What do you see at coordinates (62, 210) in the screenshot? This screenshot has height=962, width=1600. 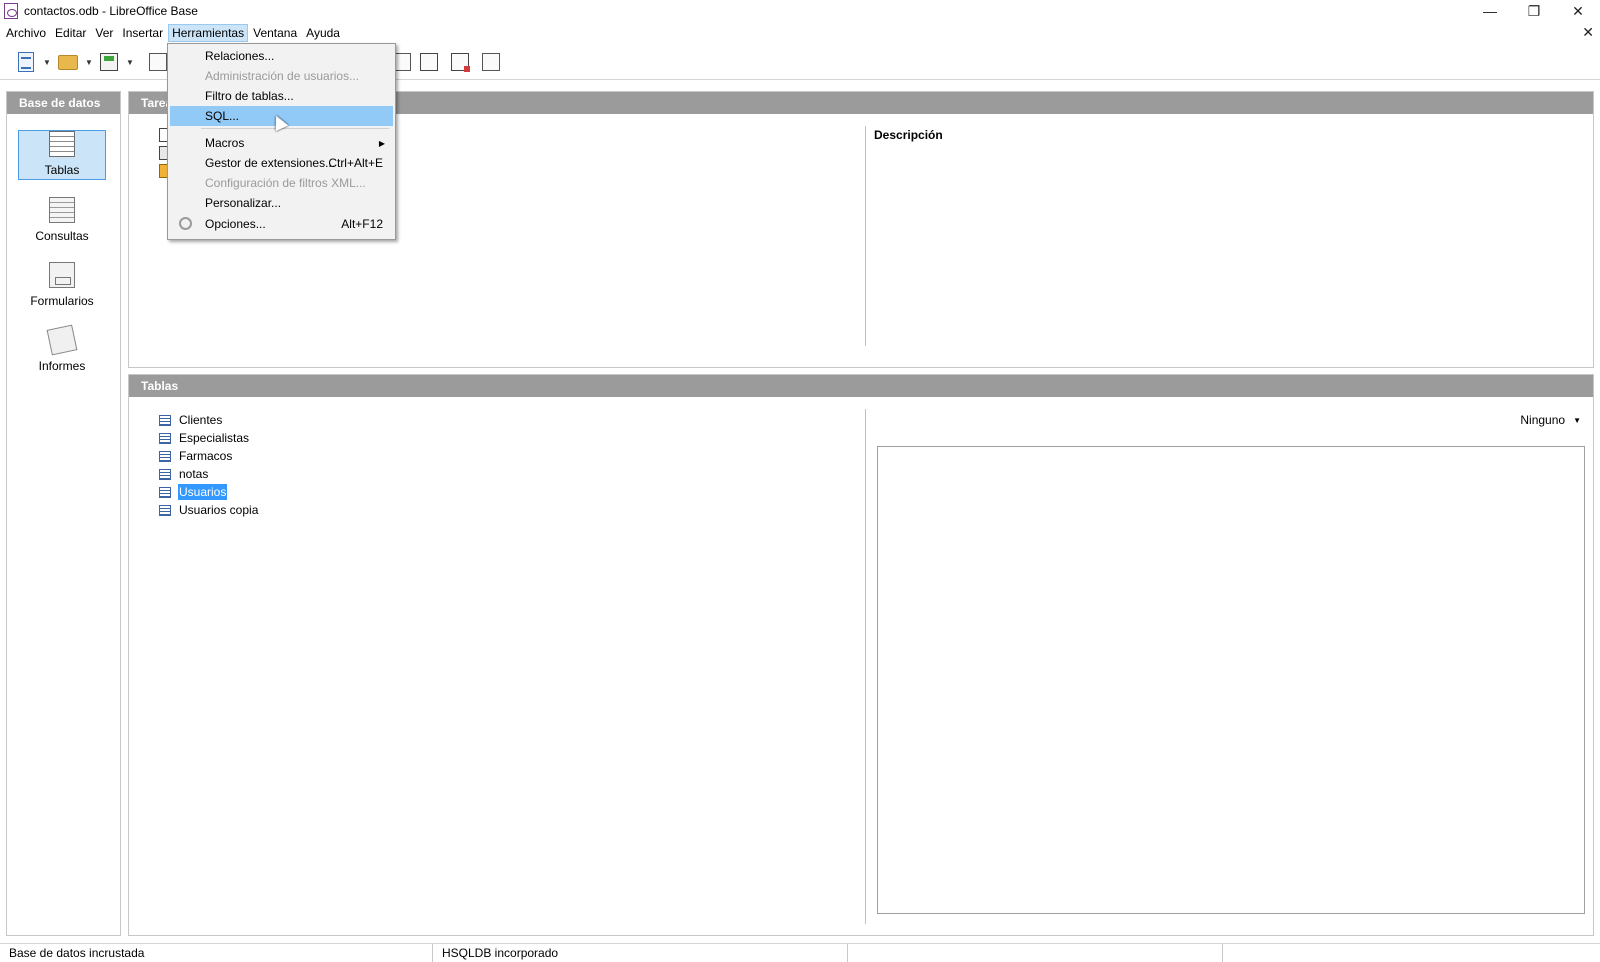 I see `queries-icon` at bounding box center [62, 210].